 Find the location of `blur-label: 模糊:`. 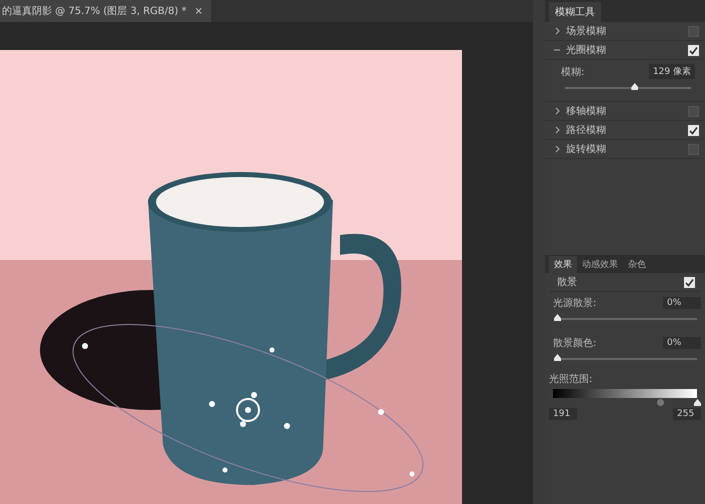

blur-label: 模糊: is located at coordinates (572, 72).